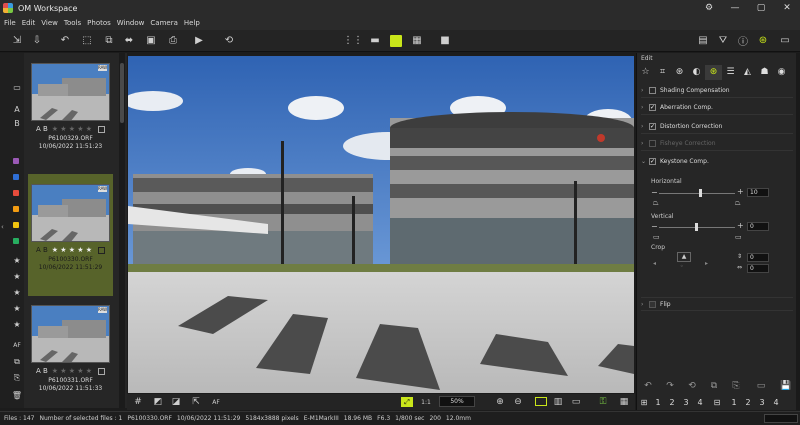 The height and width of the screenshot is (425, 800). I want to click on lock-icon: ⚿, so click(603, 402).